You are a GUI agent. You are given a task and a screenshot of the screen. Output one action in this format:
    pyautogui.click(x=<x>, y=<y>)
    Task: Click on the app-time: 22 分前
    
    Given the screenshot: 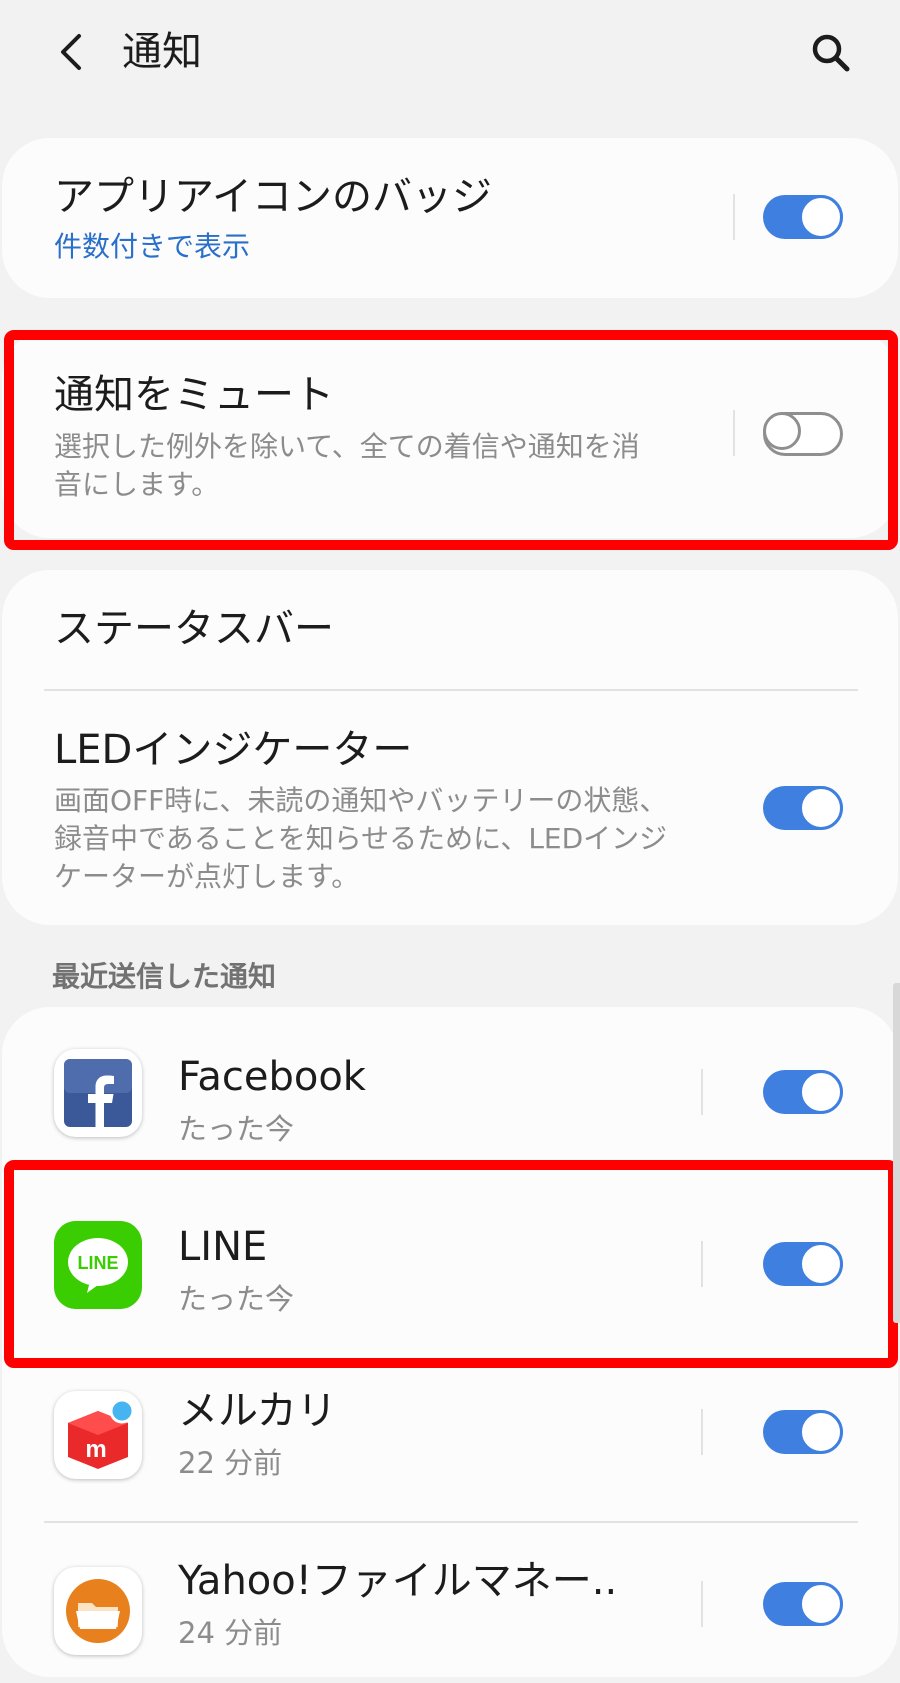 What is the action you would take?
    pyautogui.click(x=230, y=1463)
    